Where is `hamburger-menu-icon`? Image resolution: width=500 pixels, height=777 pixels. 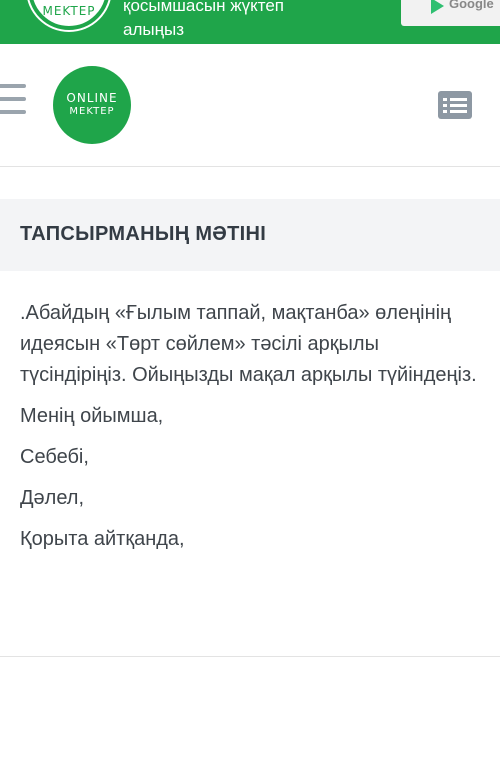 hamburger-menu-icon is located at coordinates (14, 106).